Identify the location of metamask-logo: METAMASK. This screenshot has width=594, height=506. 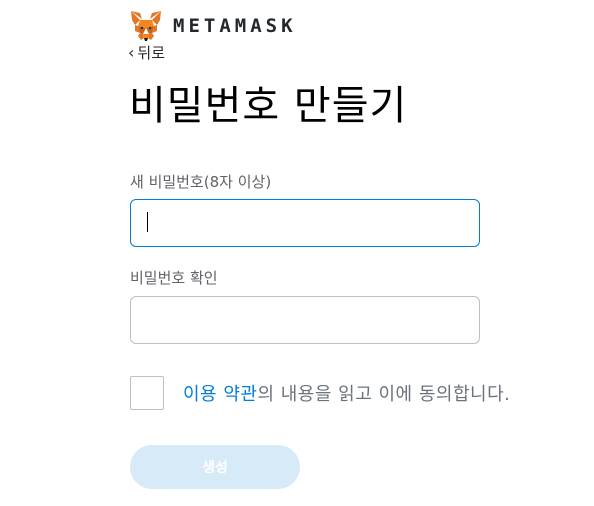
(213, 26).